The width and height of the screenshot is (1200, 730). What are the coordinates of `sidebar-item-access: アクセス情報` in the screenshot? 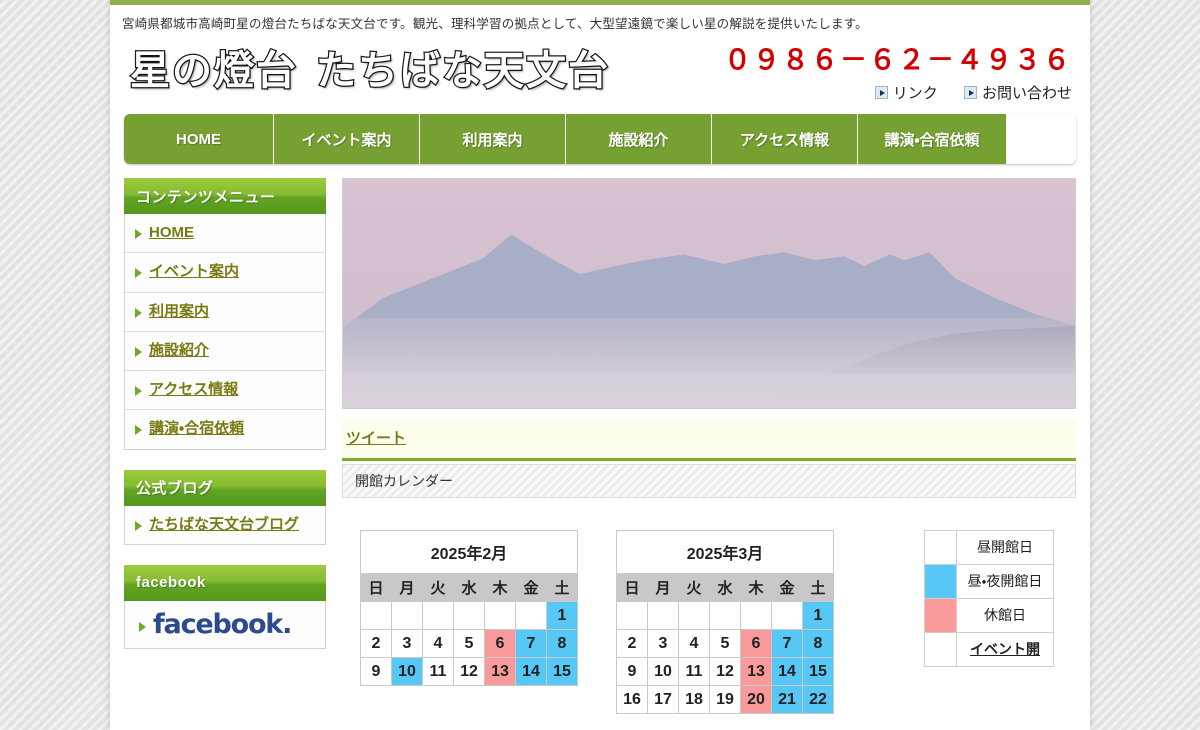 It's located at (225, 391).